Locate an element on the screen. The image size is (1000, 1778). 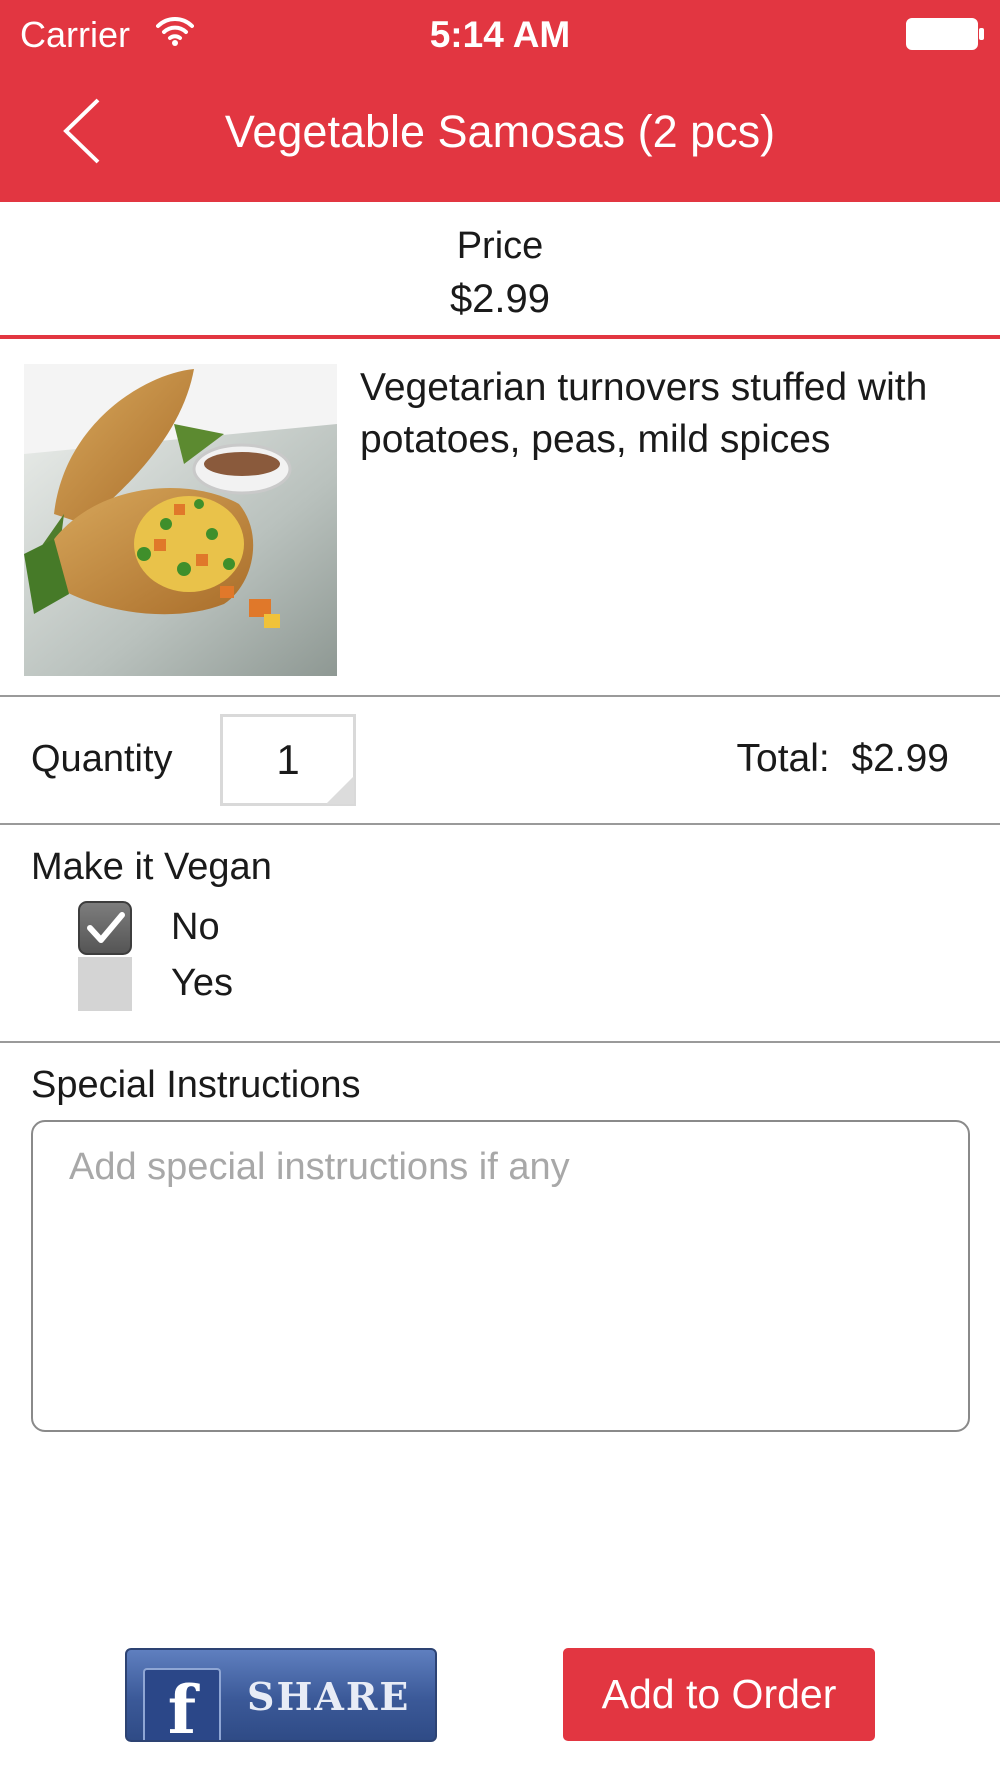
checkmark-icon is located at coordinates (106, 927).